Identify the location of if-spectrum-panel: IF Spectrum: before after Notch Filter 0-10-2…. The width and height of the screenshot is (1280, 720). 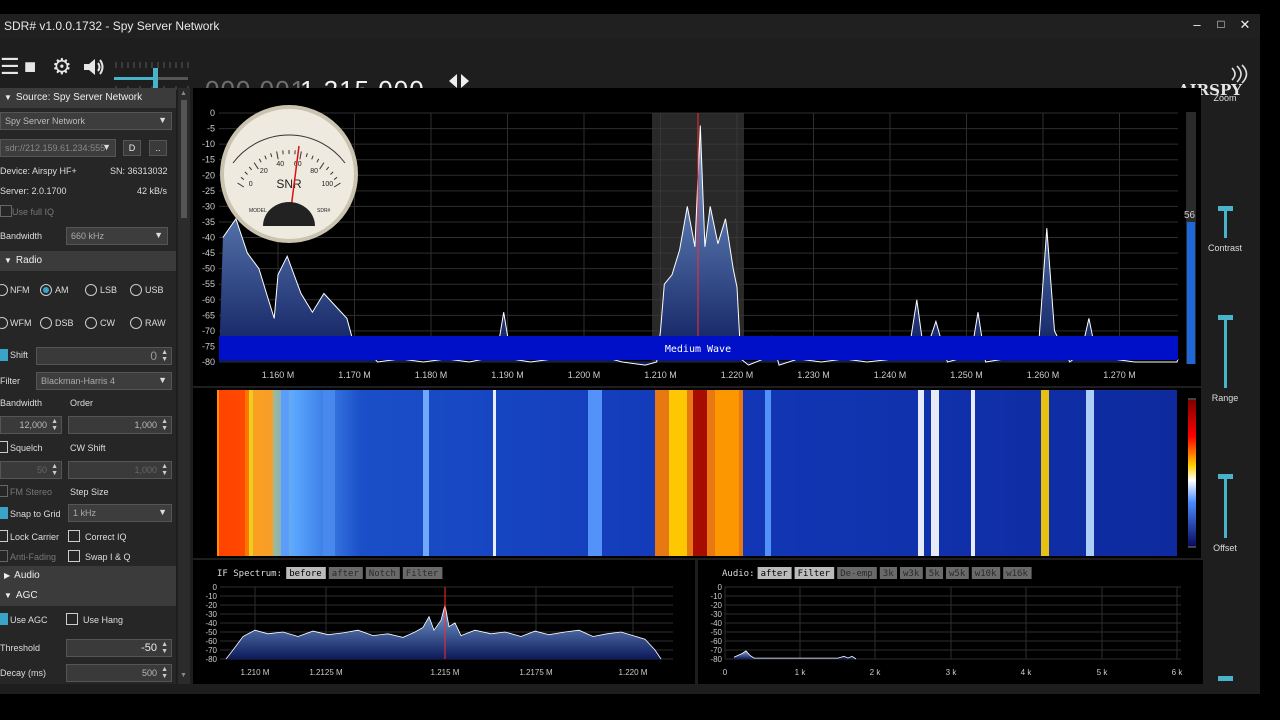
(444, 622).